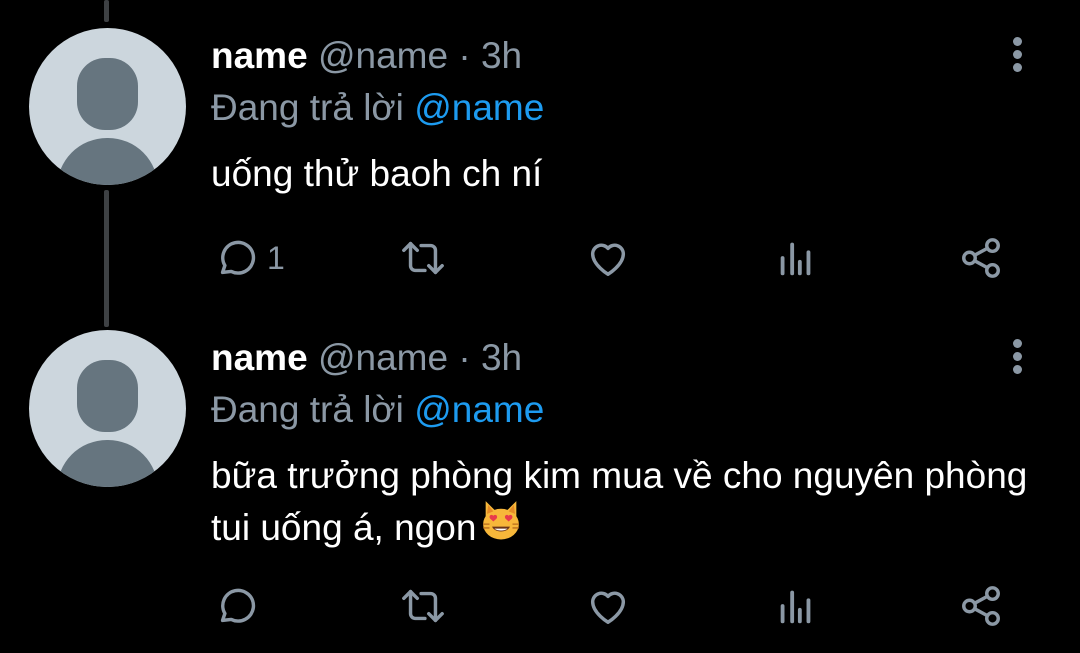  What do you see at coordinates (377, 173) in the screenshot?
I see `tweet-text: uống thử baoh ch ní` at bounding box center [377, 173].